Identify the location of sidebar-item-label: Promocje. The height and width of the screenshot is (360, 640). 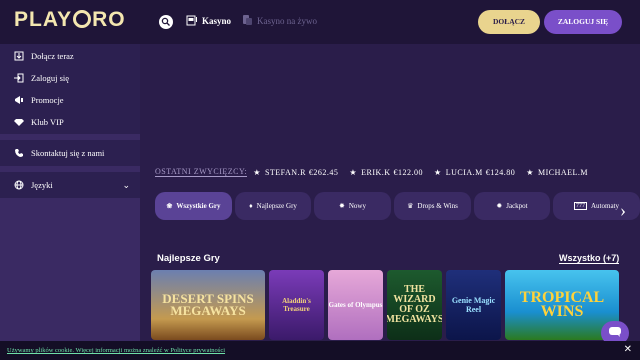
(47, 100).